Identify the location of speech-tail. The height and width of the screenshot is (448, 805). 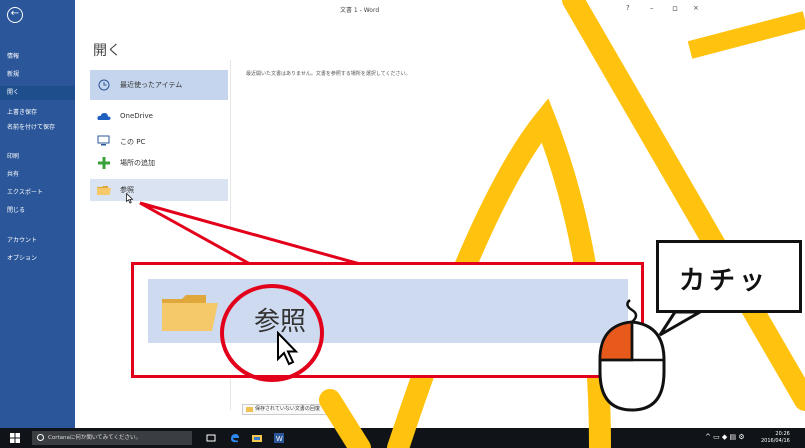
(682, 323).